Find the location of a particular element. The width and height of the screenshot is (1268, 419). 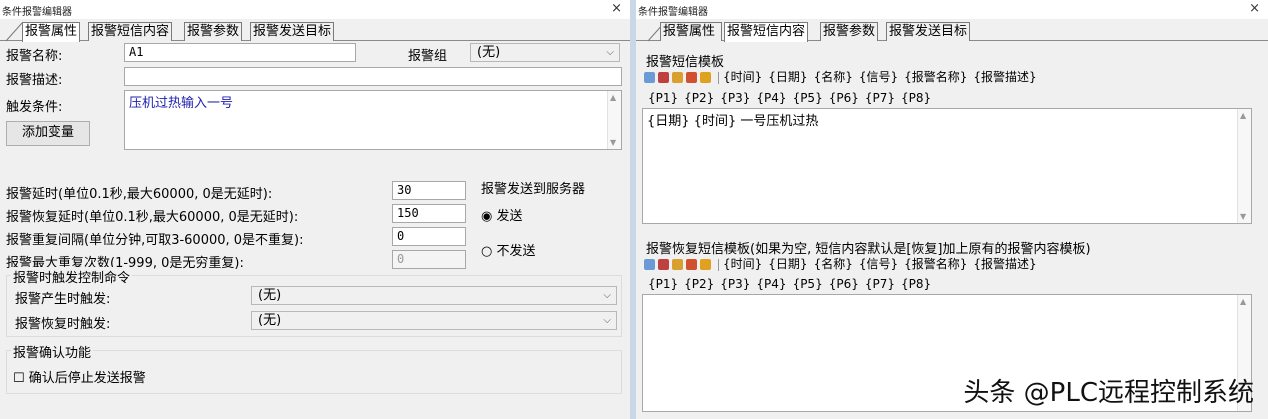

alarm-delay-input: 30 is located at coordinates (429, 190).